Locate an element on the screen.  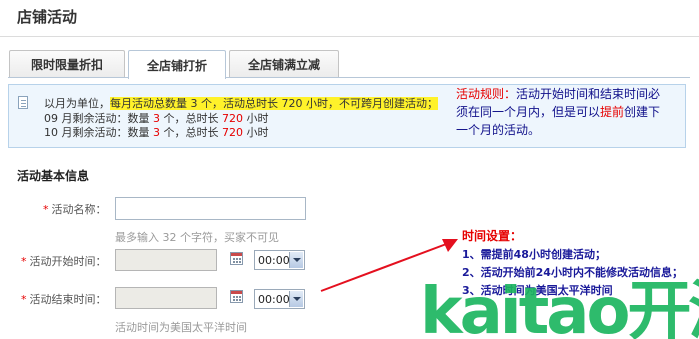
tab-store-discount: 全店铺打折 is located at coordinates (177, 64).